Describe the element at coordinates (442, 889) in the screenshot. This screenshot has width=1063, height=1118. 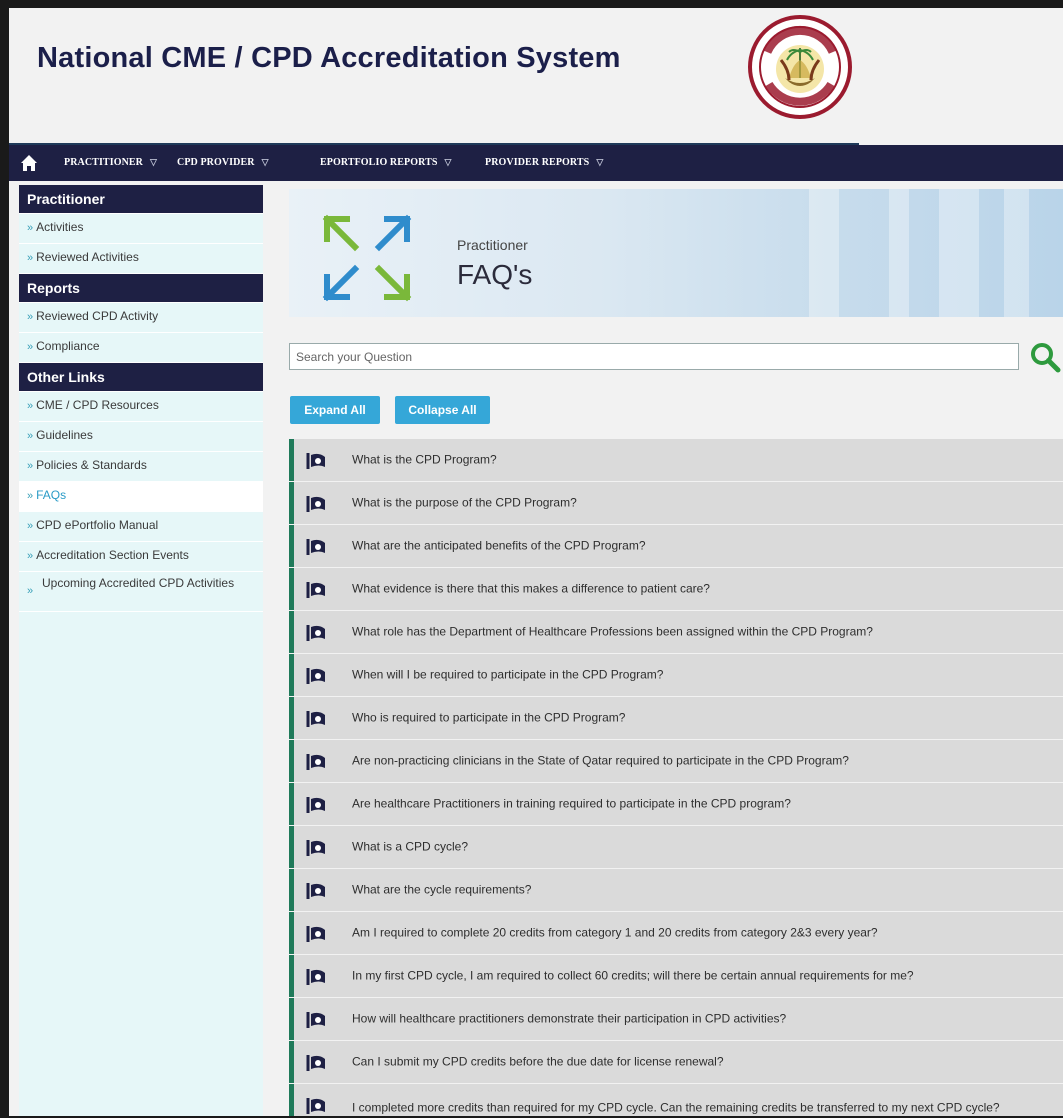
I see `faq-question: What are the cycle requirements?` at that location.